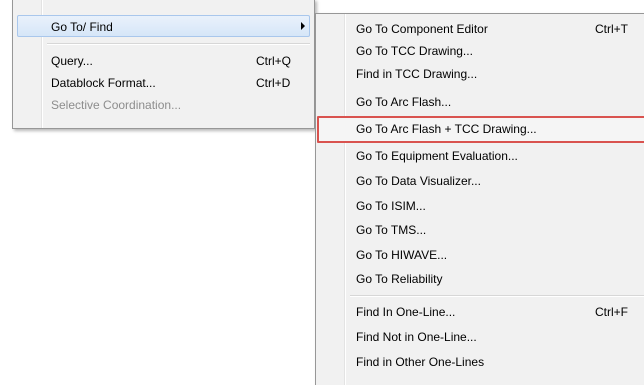 The image size is (644, 385). I want to click on menu-item-go-to-reliability: Go To Reliability, so click(481, 279).